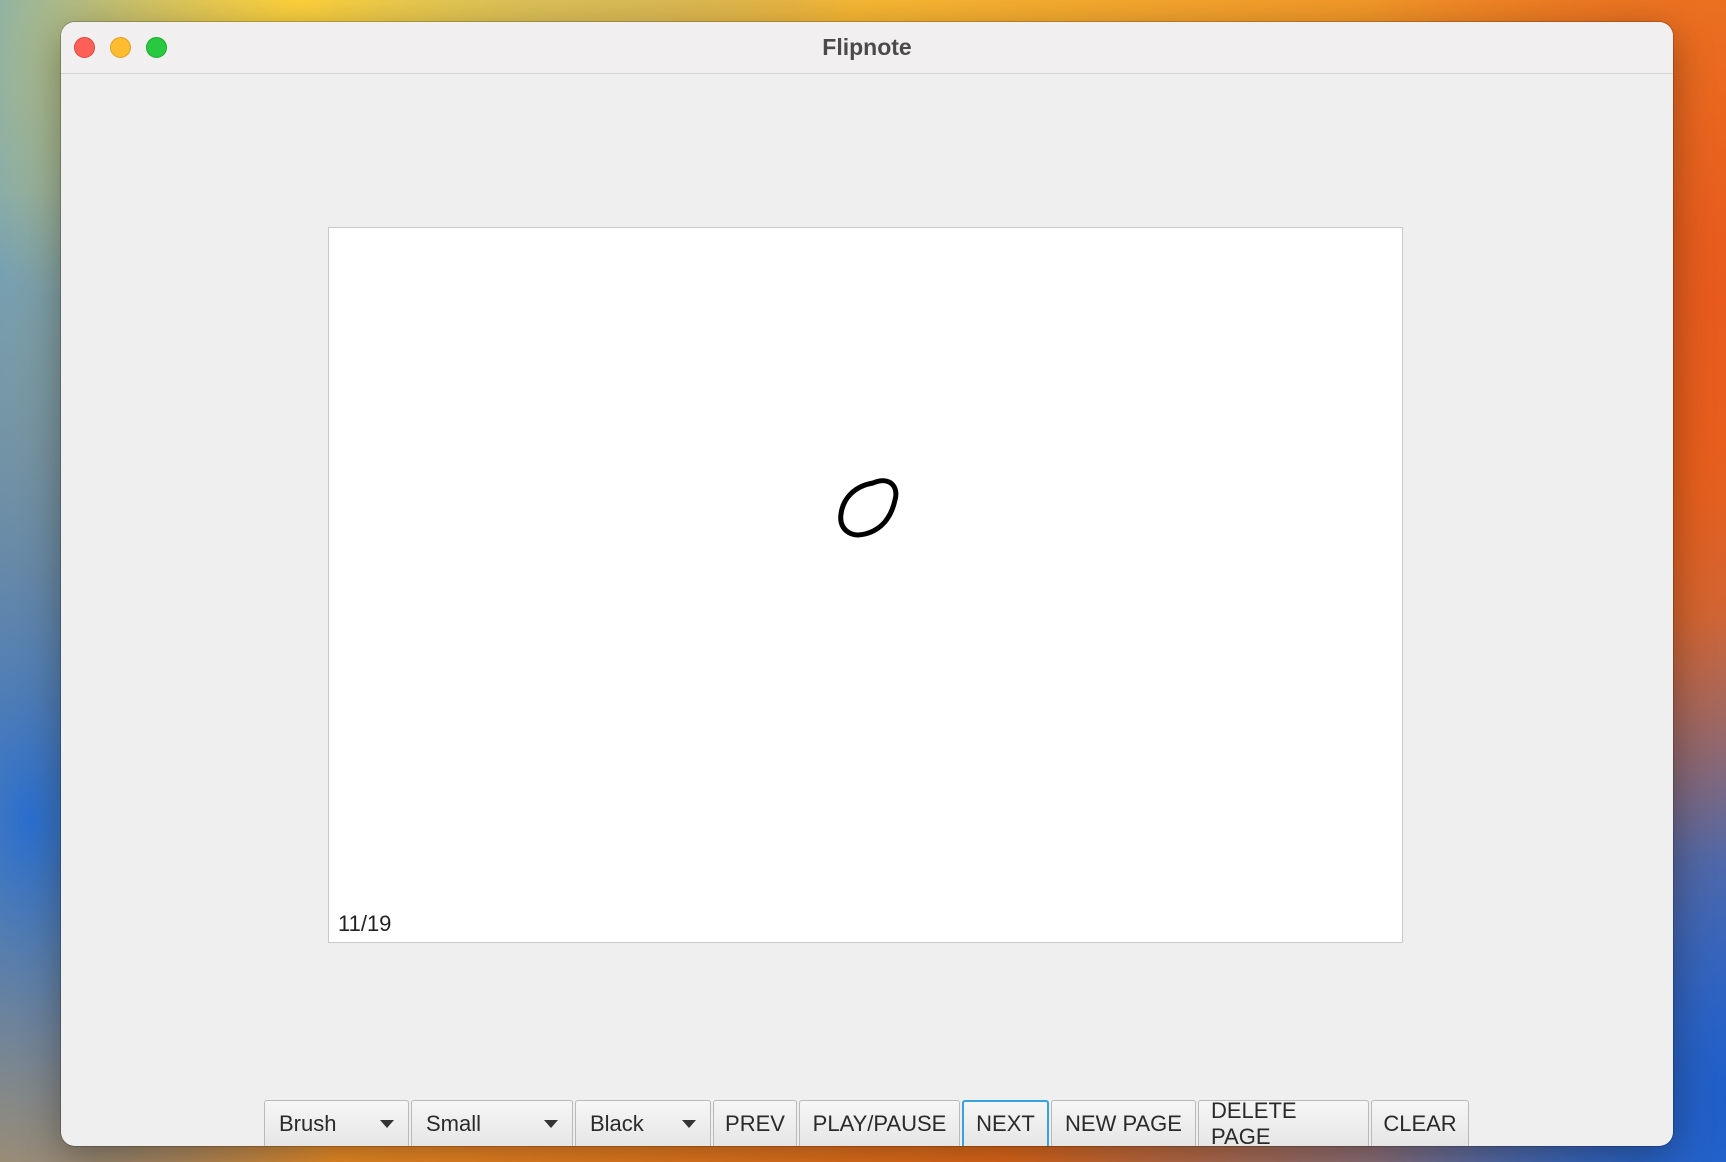 The image size is (1726, 1162). Describe the element at coordinates (492, 1123) in the screenshot. I see `size-dropdown: Small` at that location.